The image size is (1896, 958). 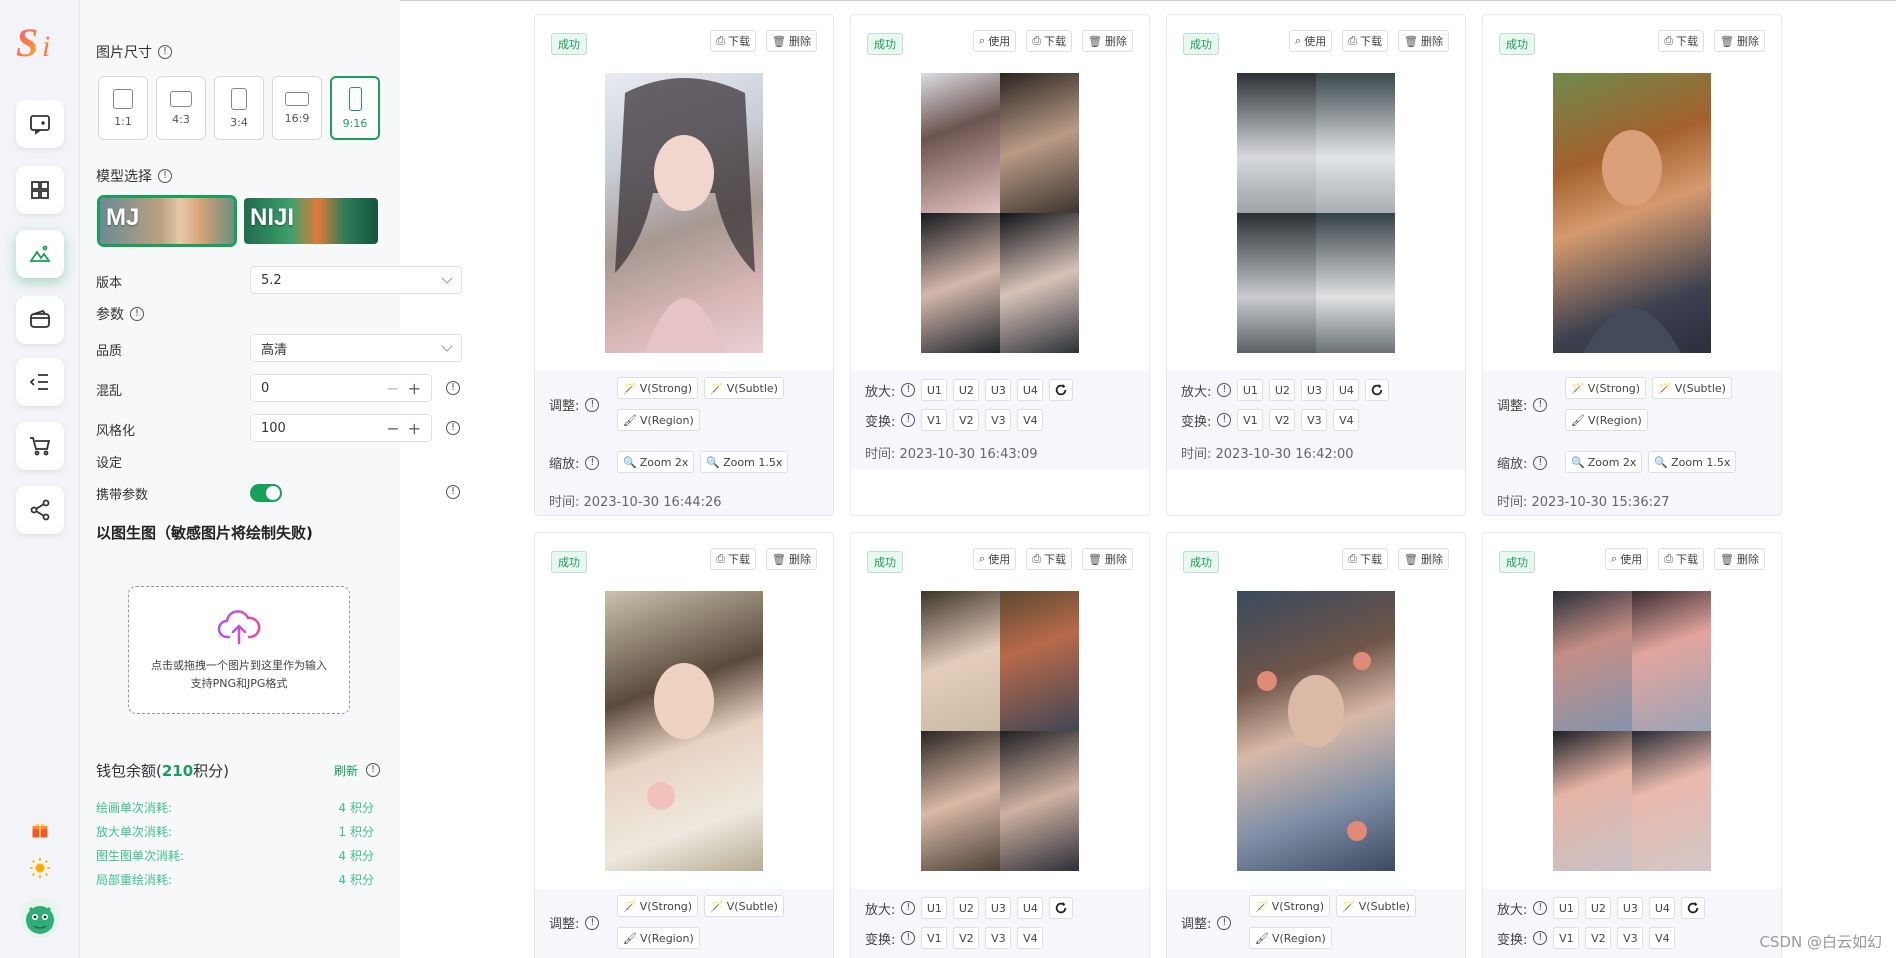 What do you see at coordinates (40, 124) in the screenshot?
I see `chat-nav-icon` at bounding box center [40, 124].